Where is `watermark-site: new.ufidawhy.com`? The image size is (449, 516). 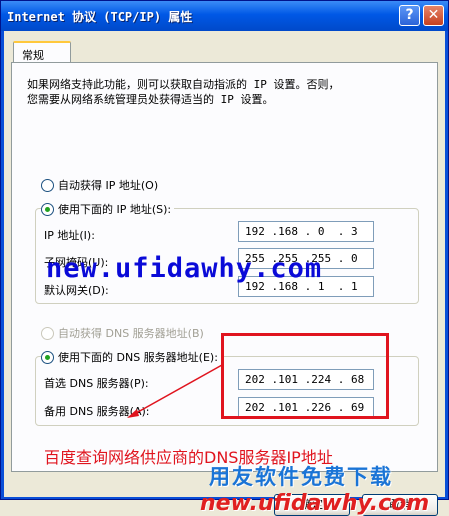 watermark-site: new.ufidawhy.com is located at coordinates (184, 268).